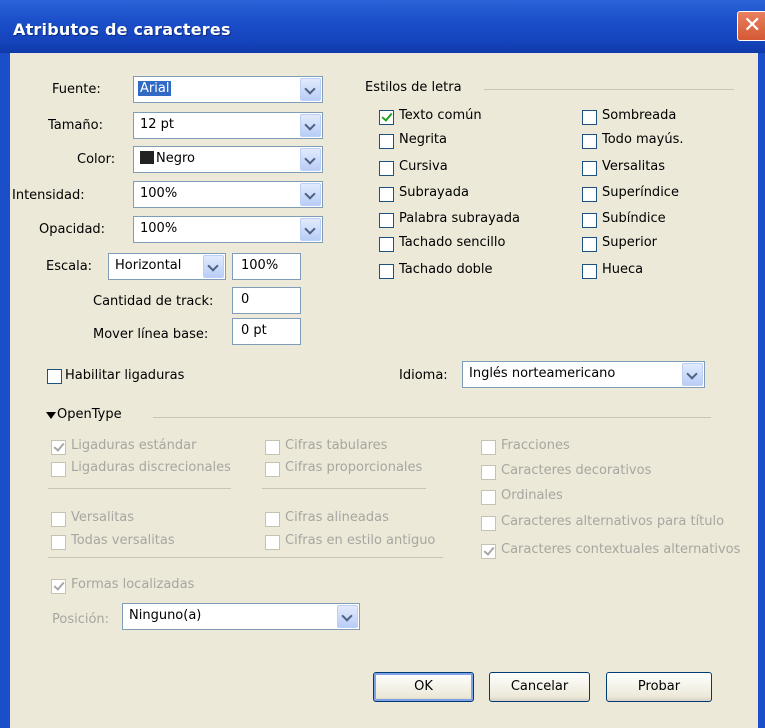 The height and width of the screenshot is (728, 765). I want to click on language-value: Inglés norteamericano, so click(542, 373).